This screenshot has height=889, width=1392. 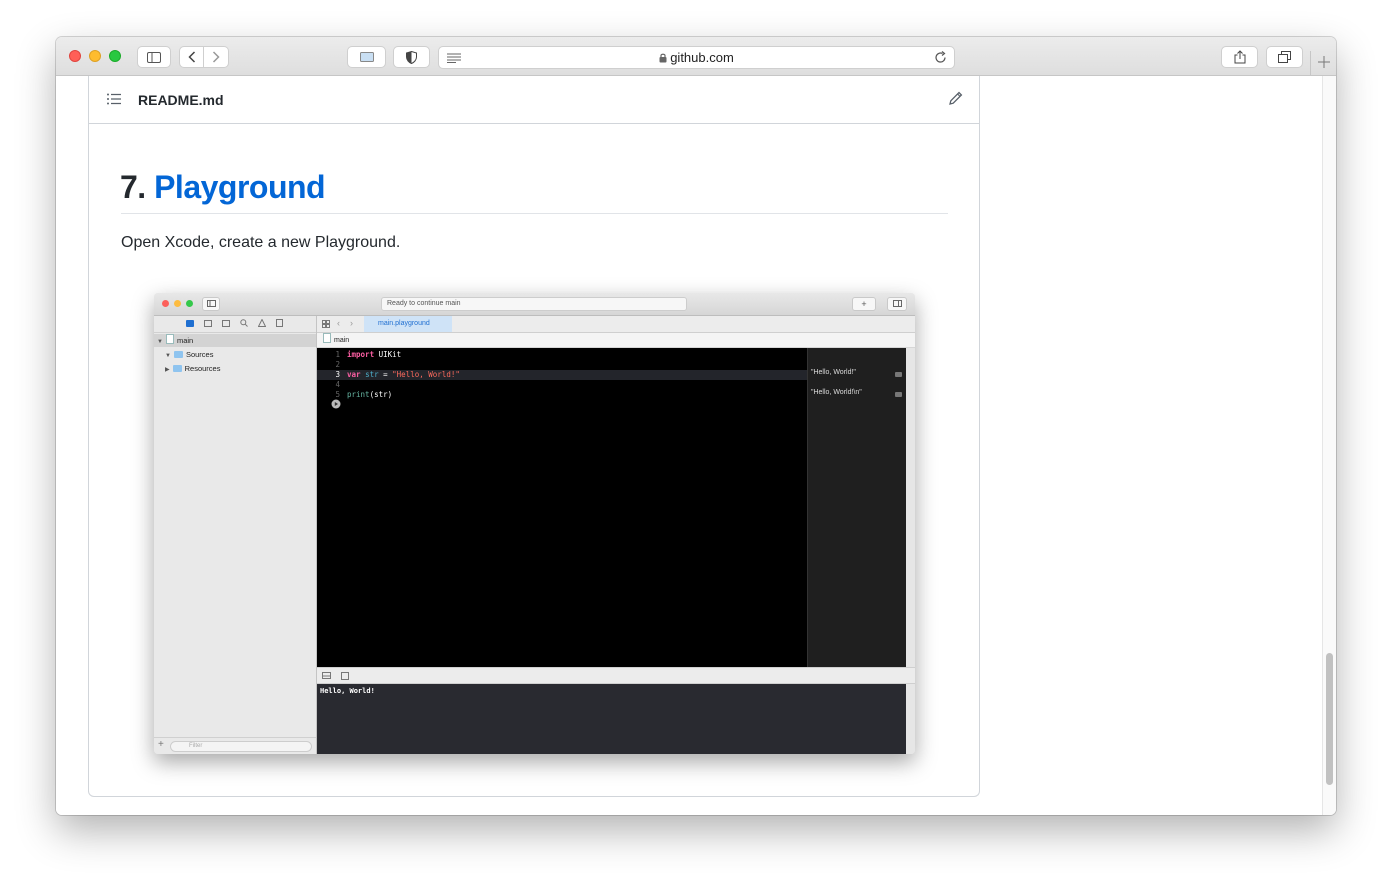 I want to click on stop-icon, so click(x=345, y=676).